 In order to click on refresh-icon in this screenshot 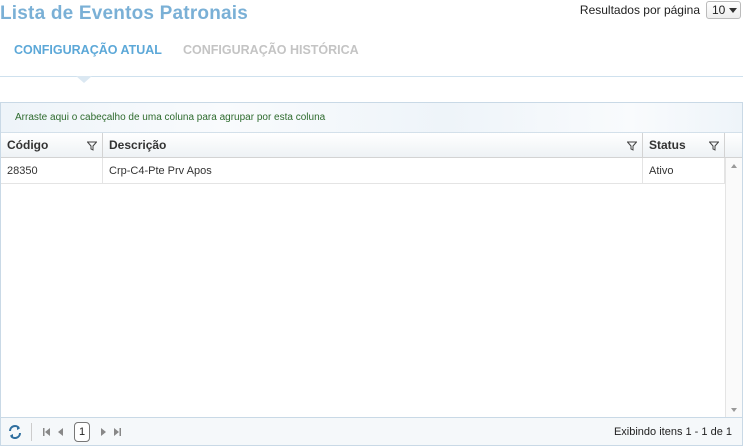, I will do `click(15, 432)`.